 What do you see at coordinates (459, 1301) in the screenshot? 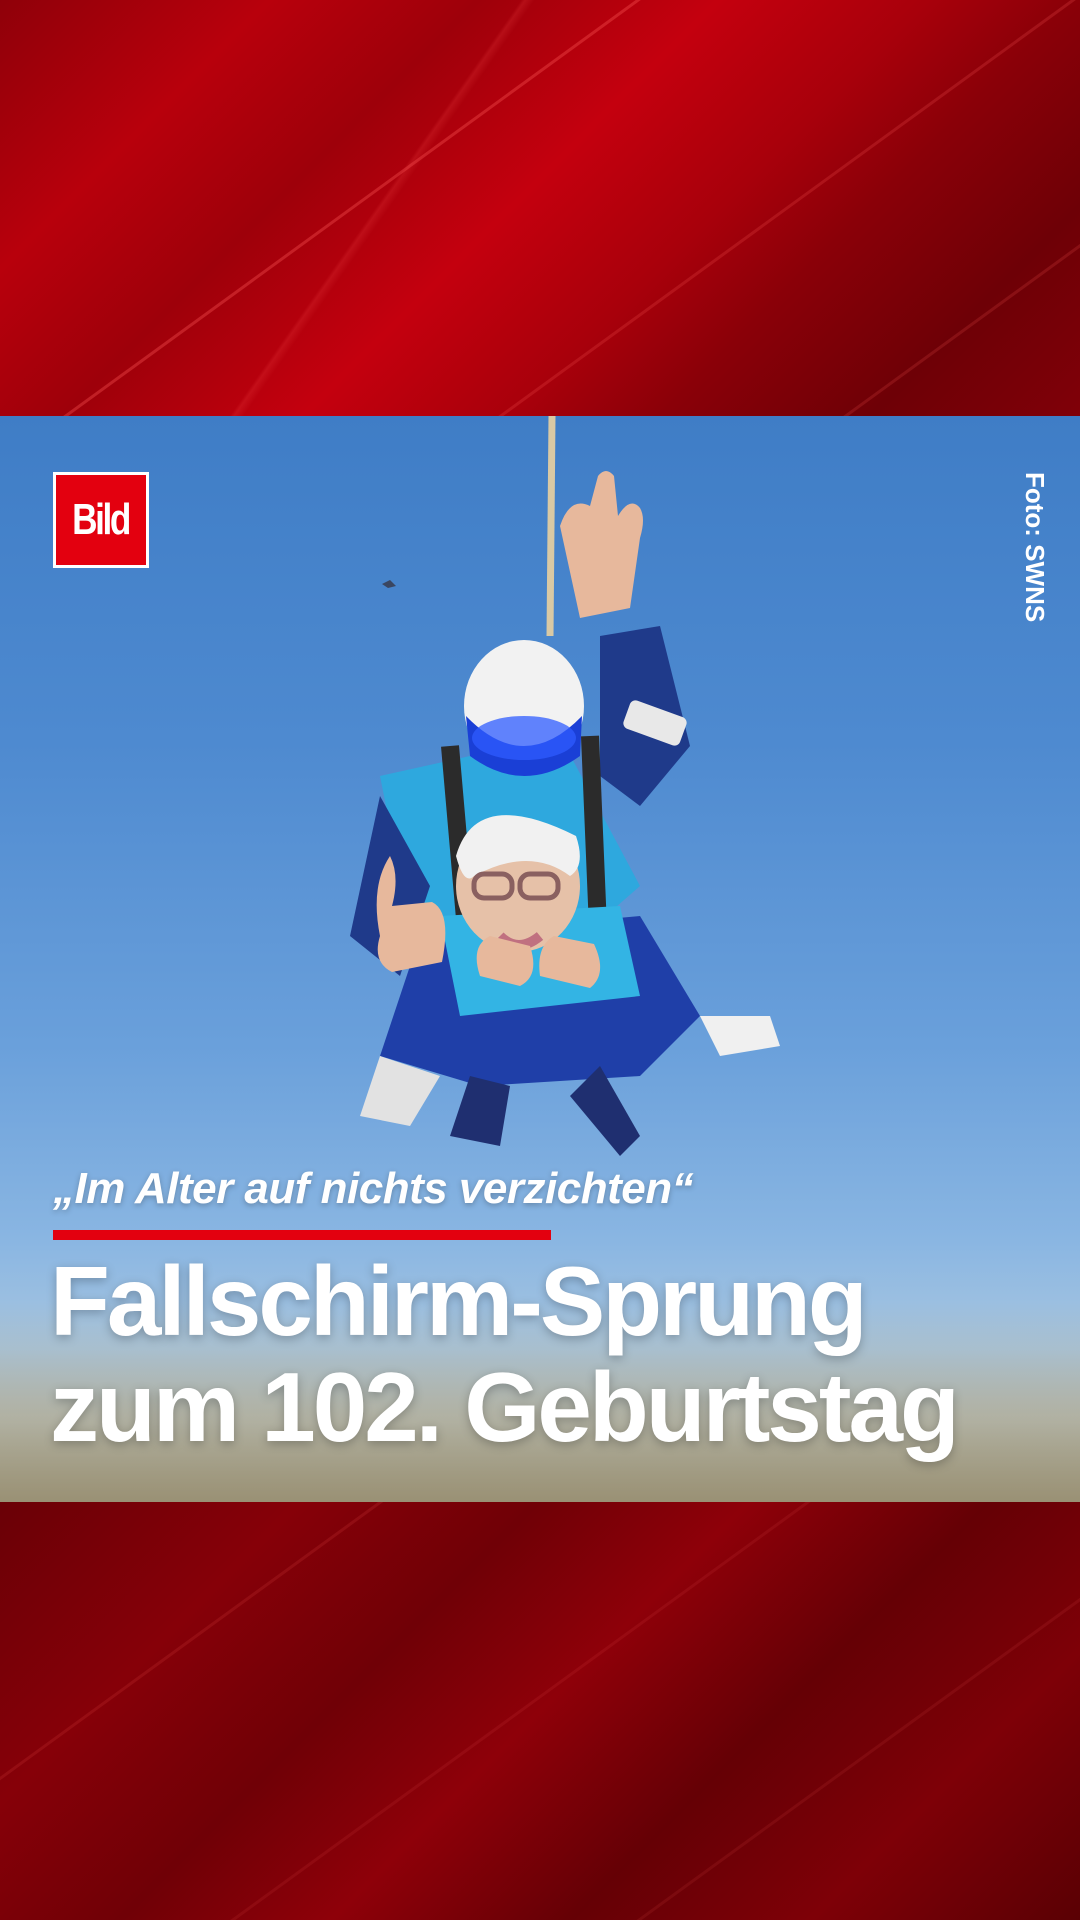
I see `headline-line-1: Fallschirm-Sprung` at bounding box center [459, 1301].